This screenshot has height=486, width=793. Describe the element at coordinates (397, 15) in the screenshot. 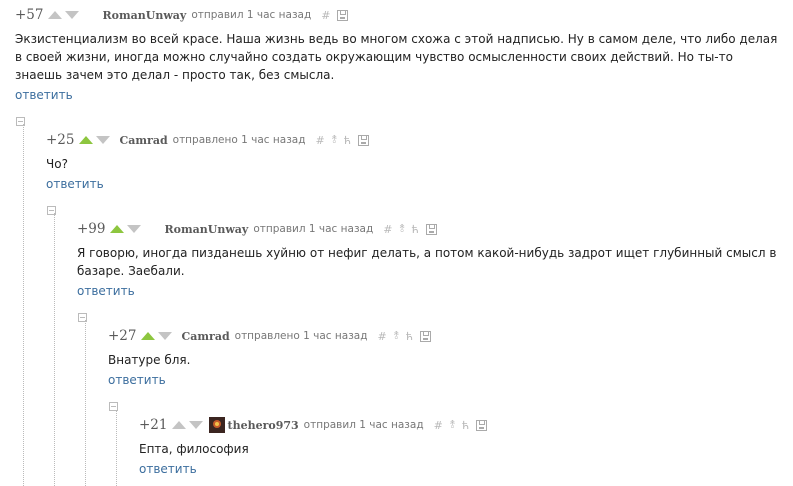

I see `comment-header: +57 RomanUnway отправил 1 час назад #` at that location.